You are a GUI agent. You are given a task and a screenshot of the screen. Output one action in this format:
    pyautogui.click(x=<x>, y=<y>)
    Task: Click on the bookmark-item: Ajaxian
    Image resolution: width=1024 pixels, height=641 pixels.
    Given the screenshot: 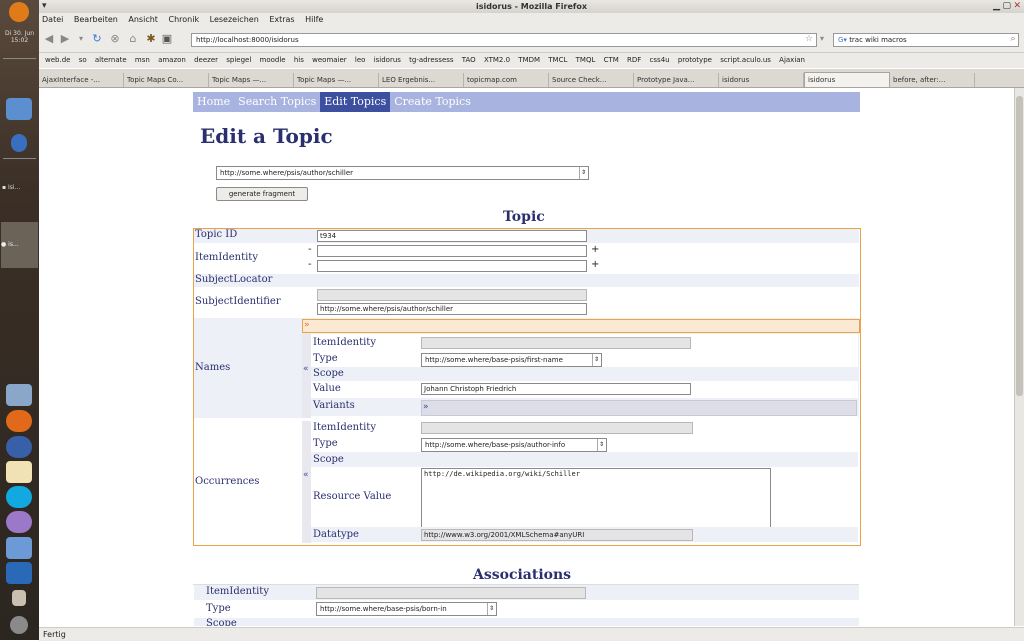 What is the action you would take?
    pyautogui.click(x=792, y=60)
    